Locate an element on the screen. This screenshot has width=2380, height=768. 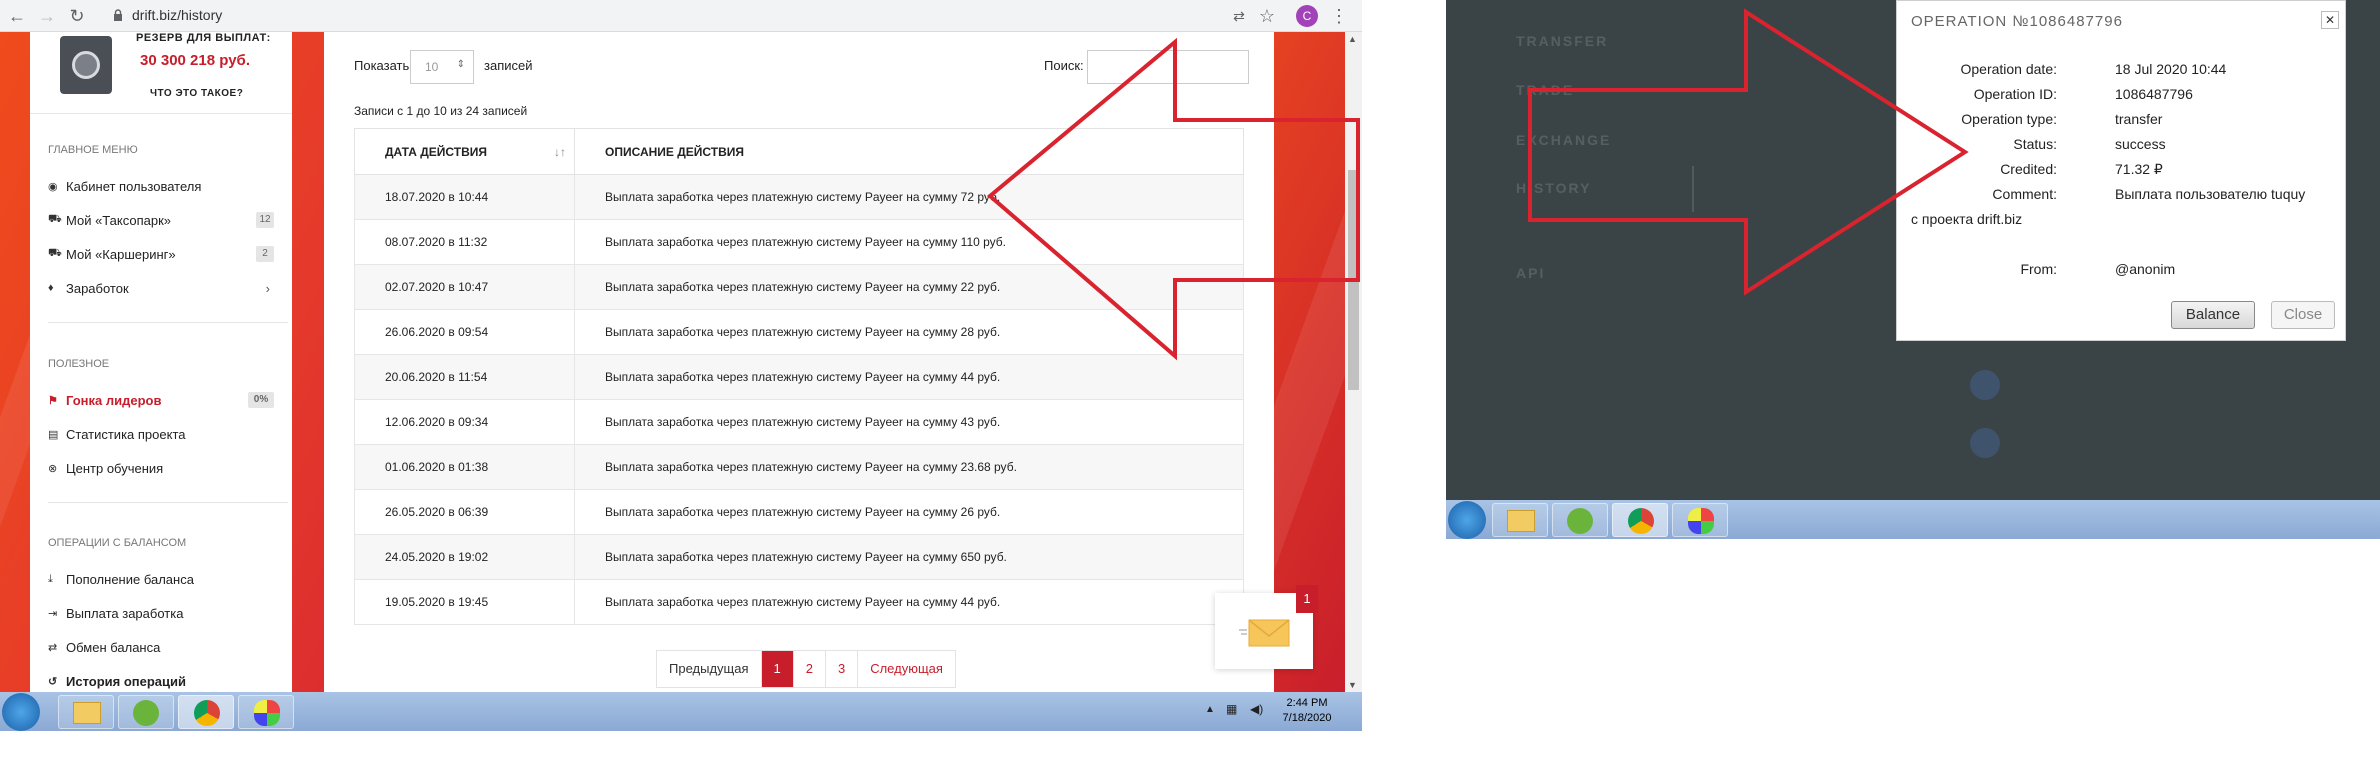
records-label: записей is located at coordinates (508, 65).